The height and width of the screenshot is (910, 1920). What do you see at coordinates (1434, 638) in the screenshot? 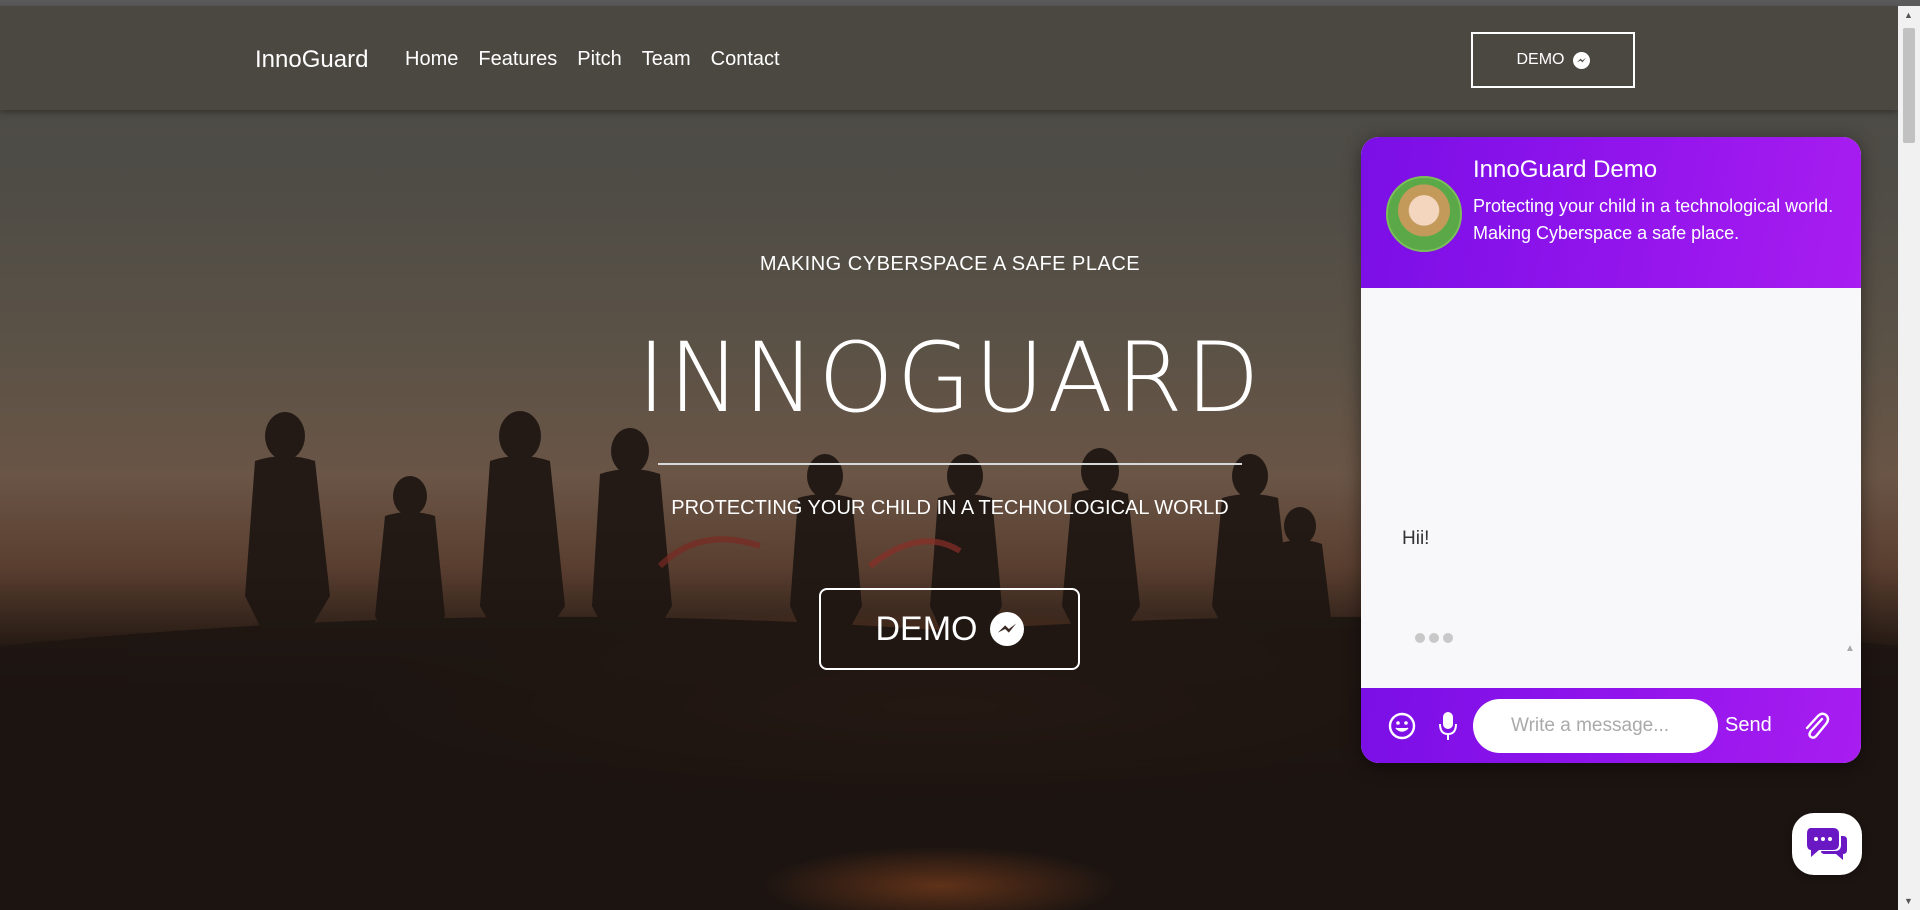
I see `typing-indicator` at bounding box center [1434, 638].